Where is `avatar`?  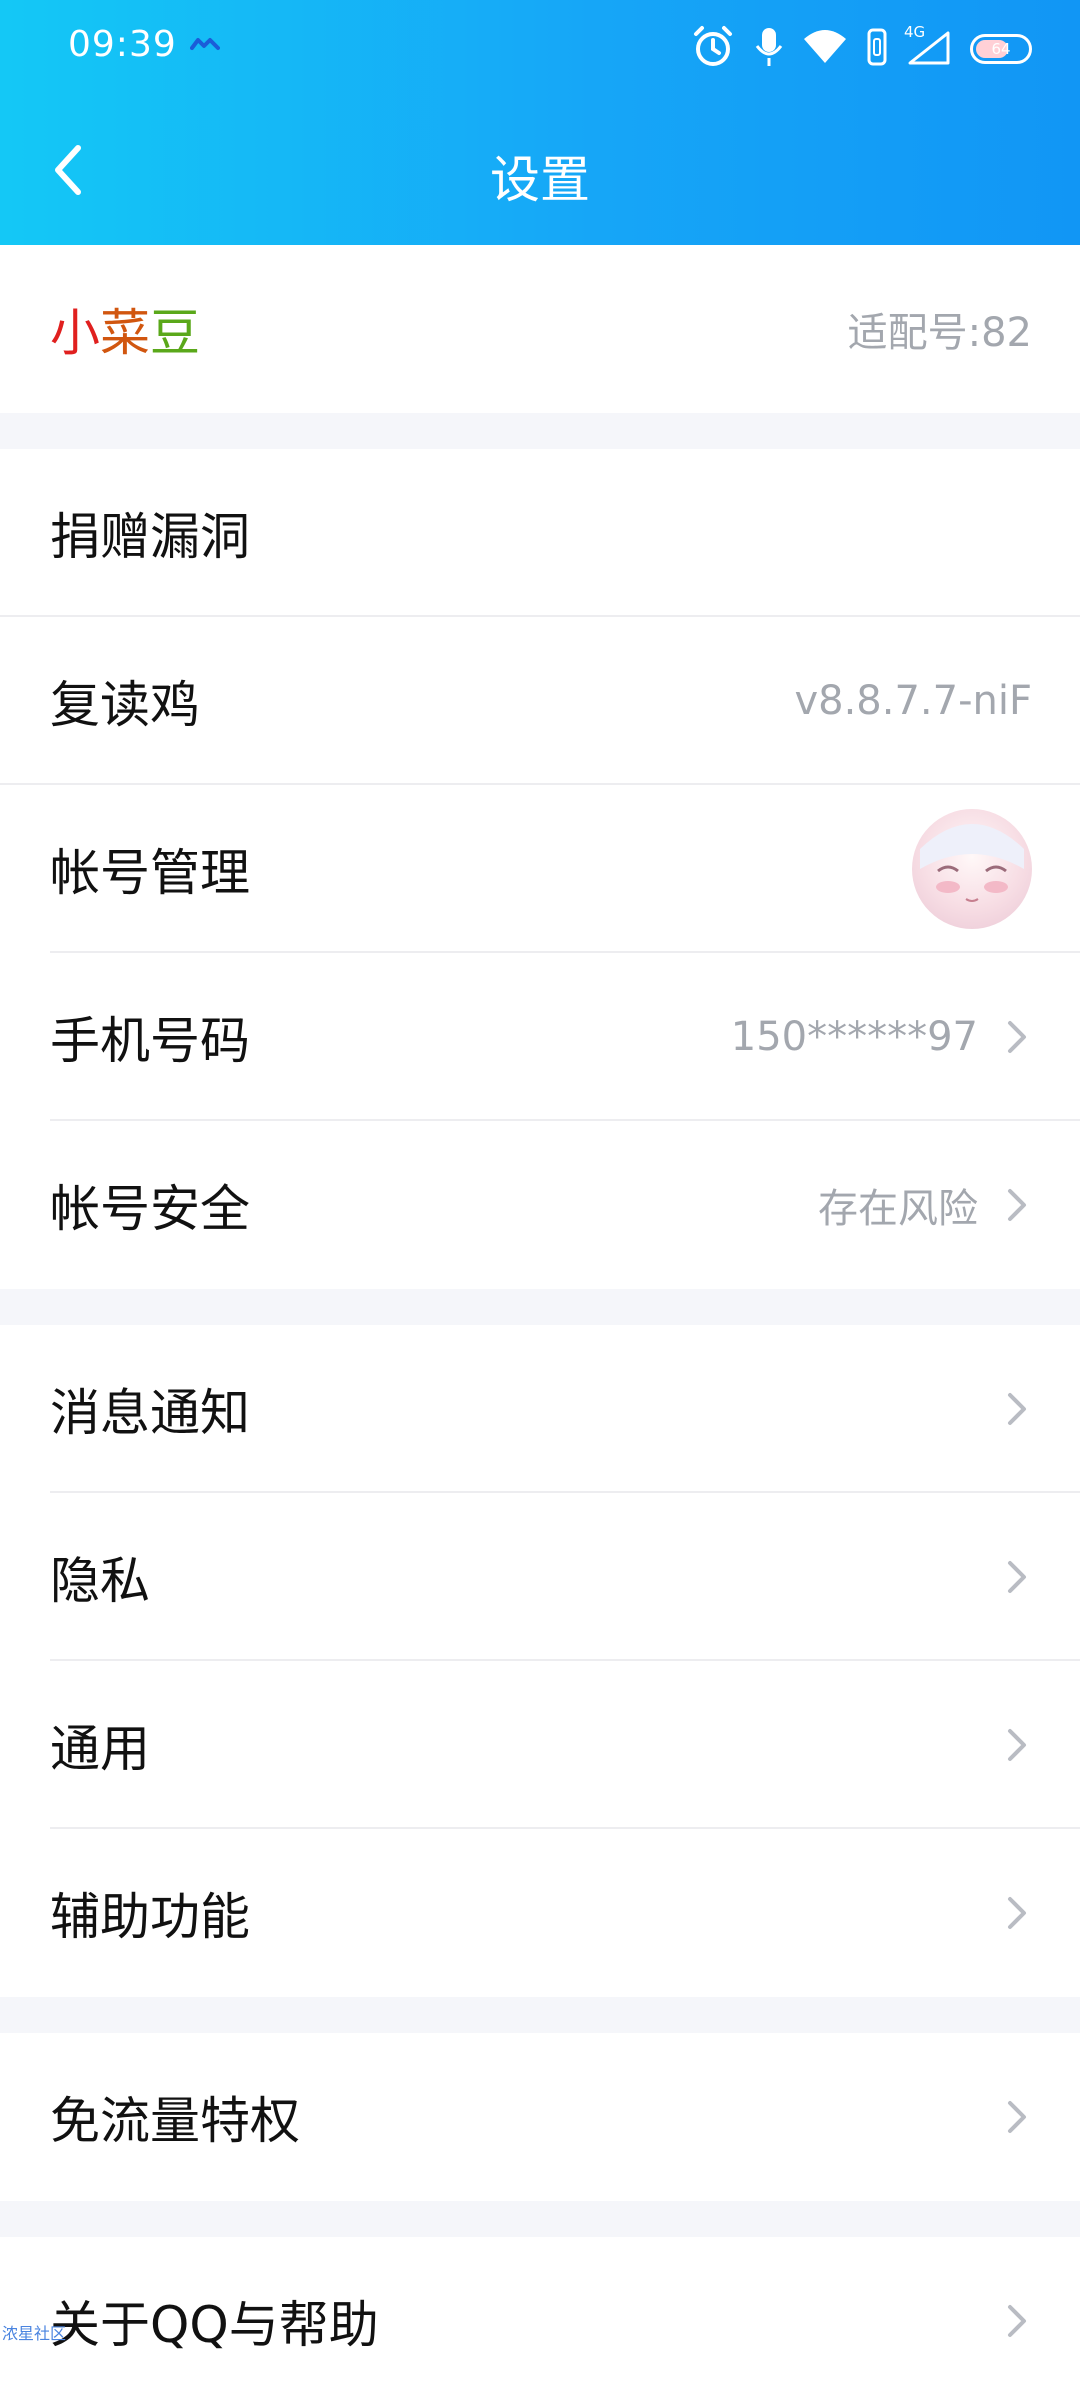 avatar is located at coordinates (972, 869).